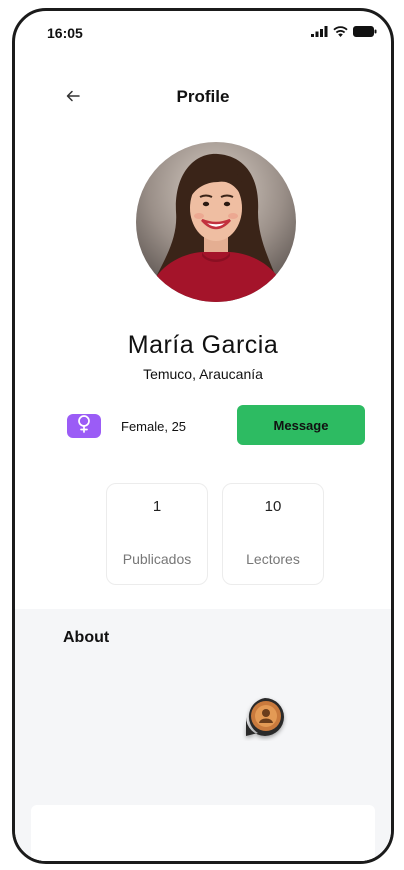  Describe the element at coordinates (157, 559) in the screenshot. I see `stat-label: Publicados` at that location.